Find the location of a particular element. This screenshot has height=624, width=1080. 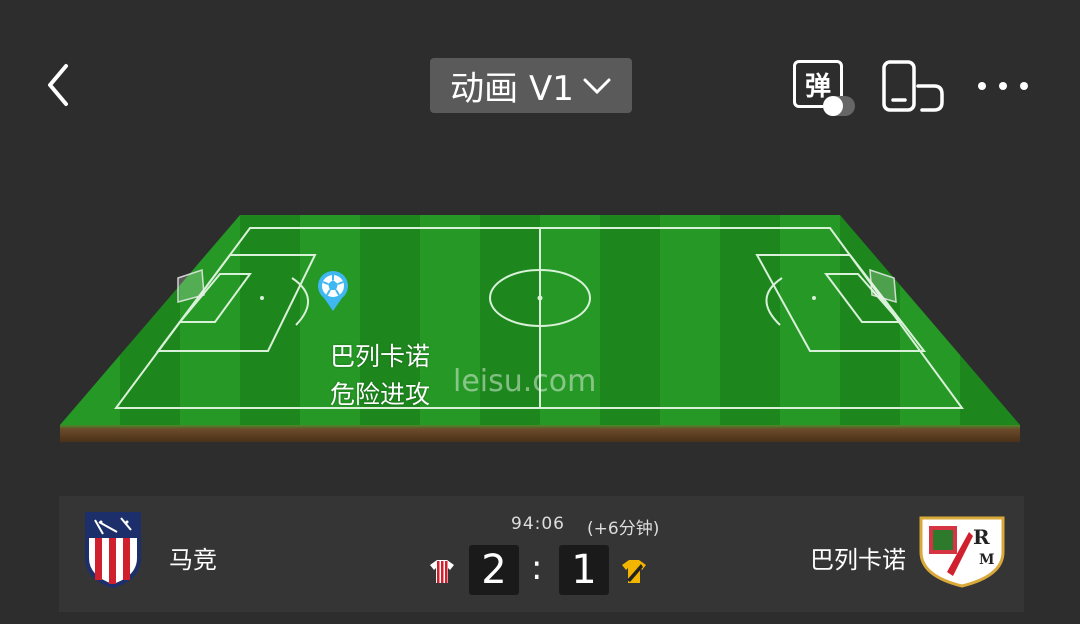

animation-select-label: 动画 V1 is located at coordinates (512, 89).